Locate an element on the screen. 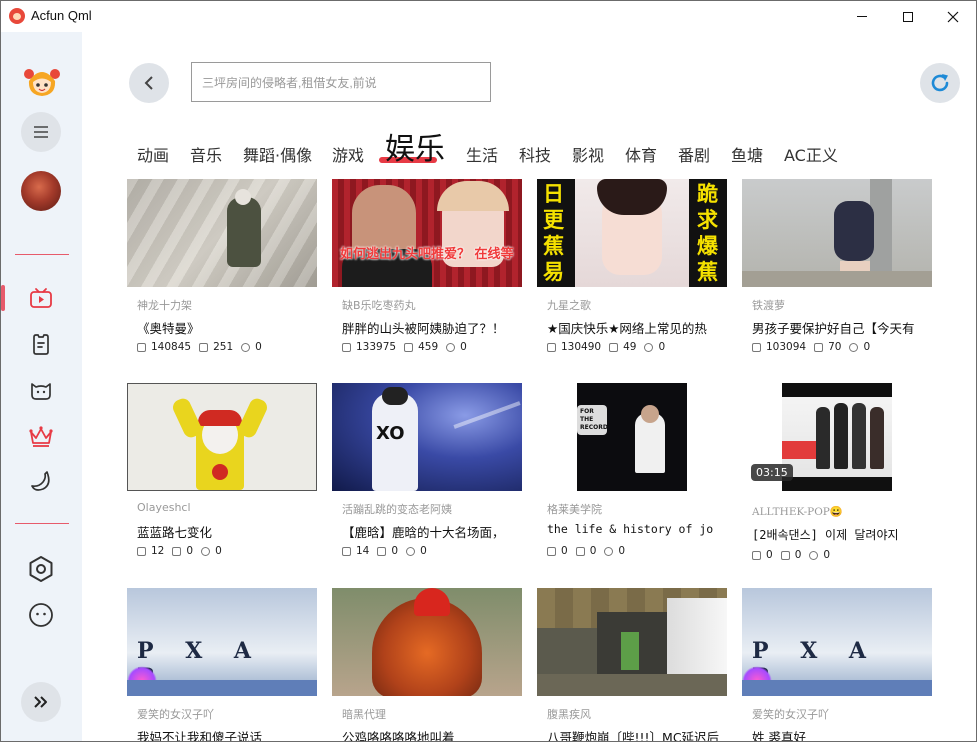 This screenshot has width=977, height=742. video-uploader: ALLTHEK-POP😀 is located at coordinates (797, 511).